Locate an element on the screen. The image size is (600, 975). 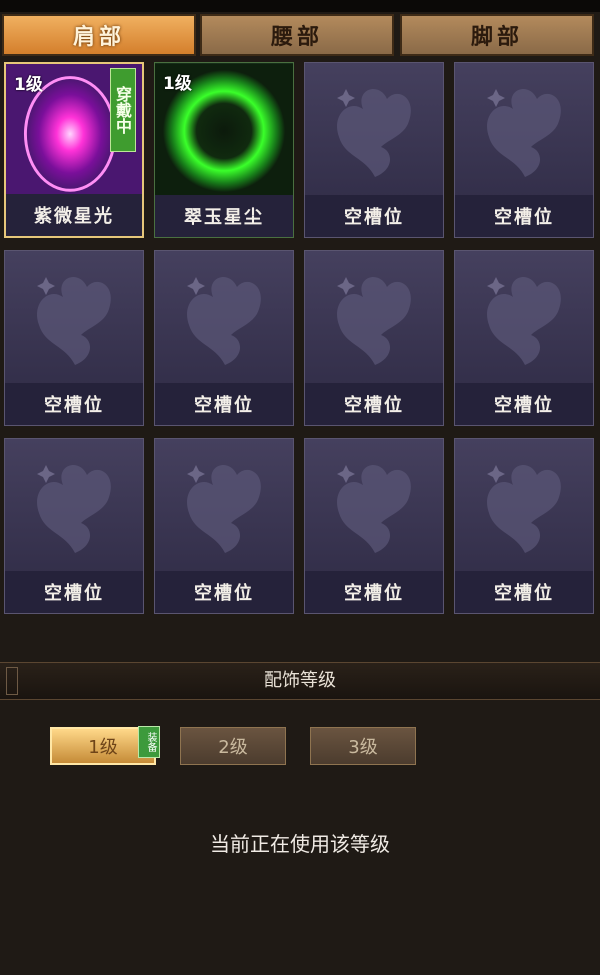
accessory-slot-2: 1级 翠玉星尘 is located at coordinates (224, 150).